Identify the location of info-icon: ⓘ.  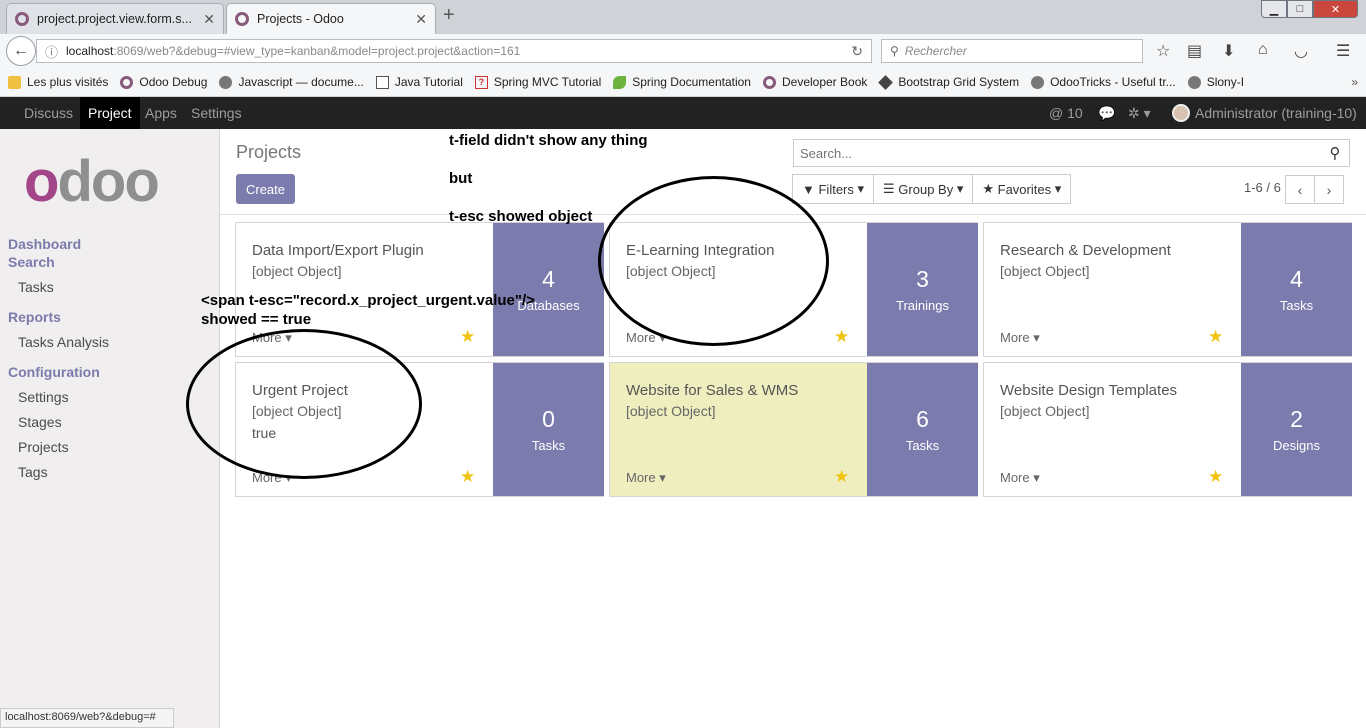
(51, 51).